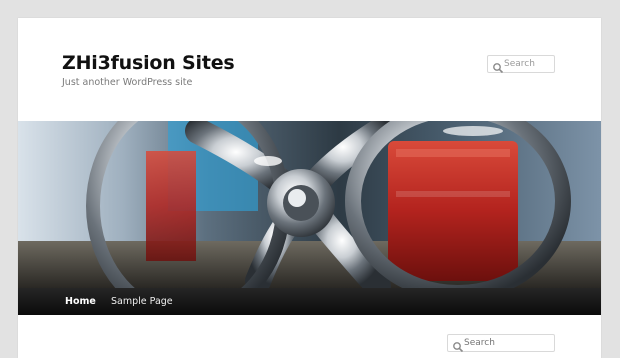 Image resolution: width=620 pixels, height=358 pixels. Describe the element at coordinates (80, 301) in the screenshot. I see `nav-item-home: Home` at that location.